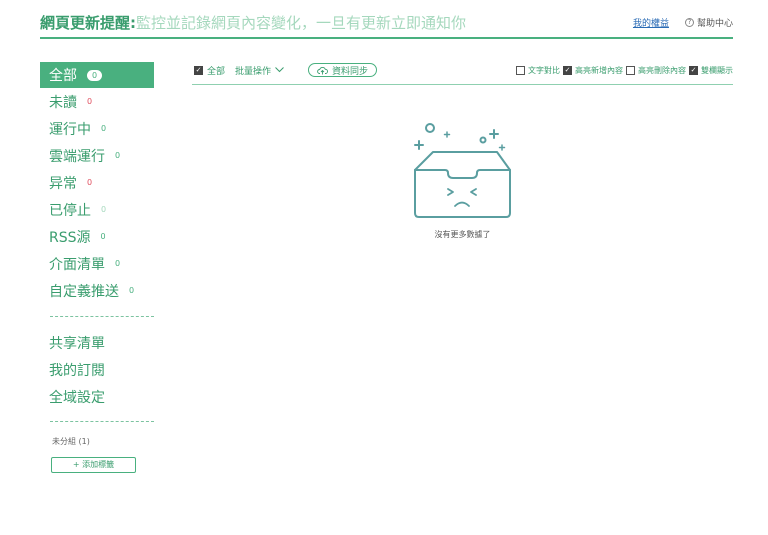 This screenshot has height=535, width=768. I want to click on empty-box-illustration, so click(462, 170).